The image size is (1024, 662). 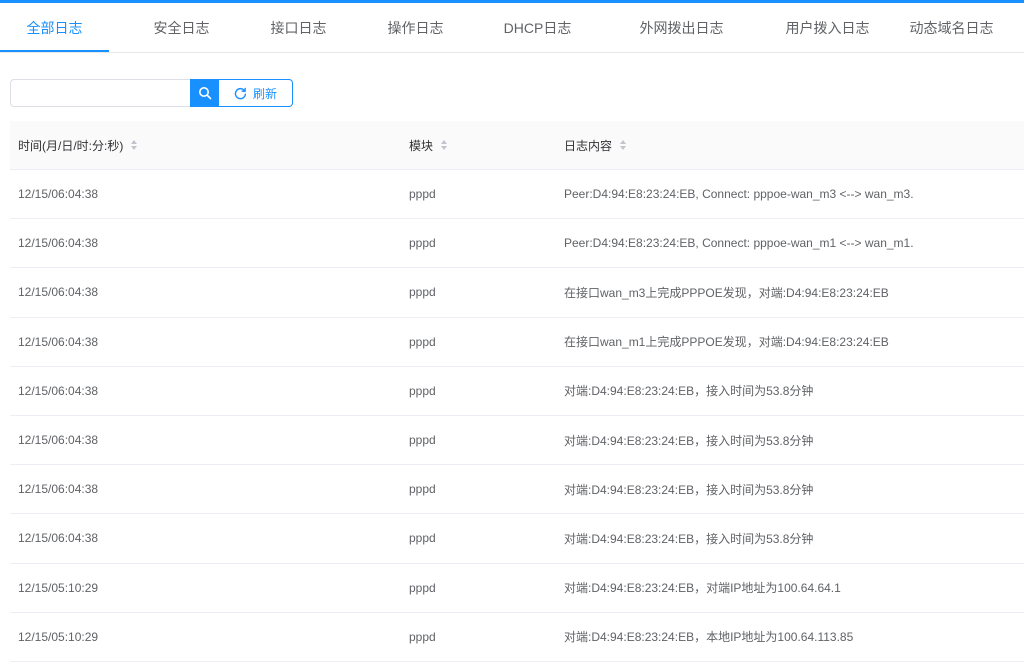 What do you see at coordinates (588, 145) in the screenshot?
I see `column-label: 日志内容` at bounding box center [588, 145].